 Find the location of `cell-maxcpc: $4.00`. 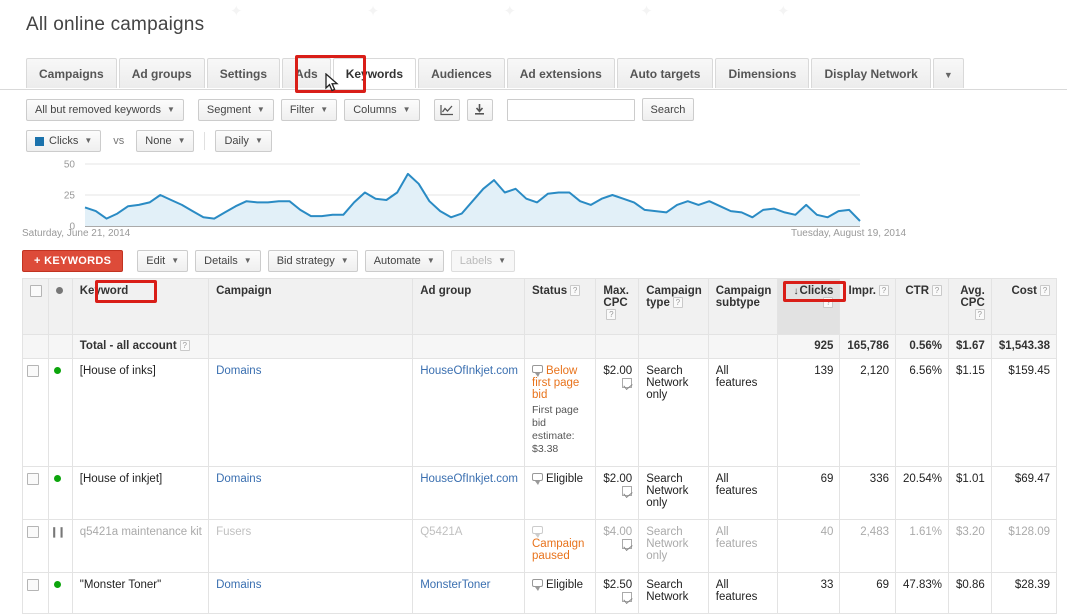

cell-maxcpc: $4.00 is located at coordinates (617, 546).